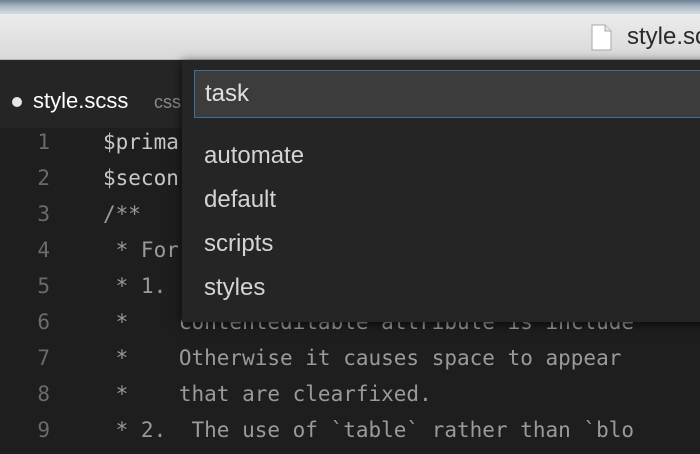 This screenshot has height=454, width=700. I want to click on line-number: 2, so click(43, 178).